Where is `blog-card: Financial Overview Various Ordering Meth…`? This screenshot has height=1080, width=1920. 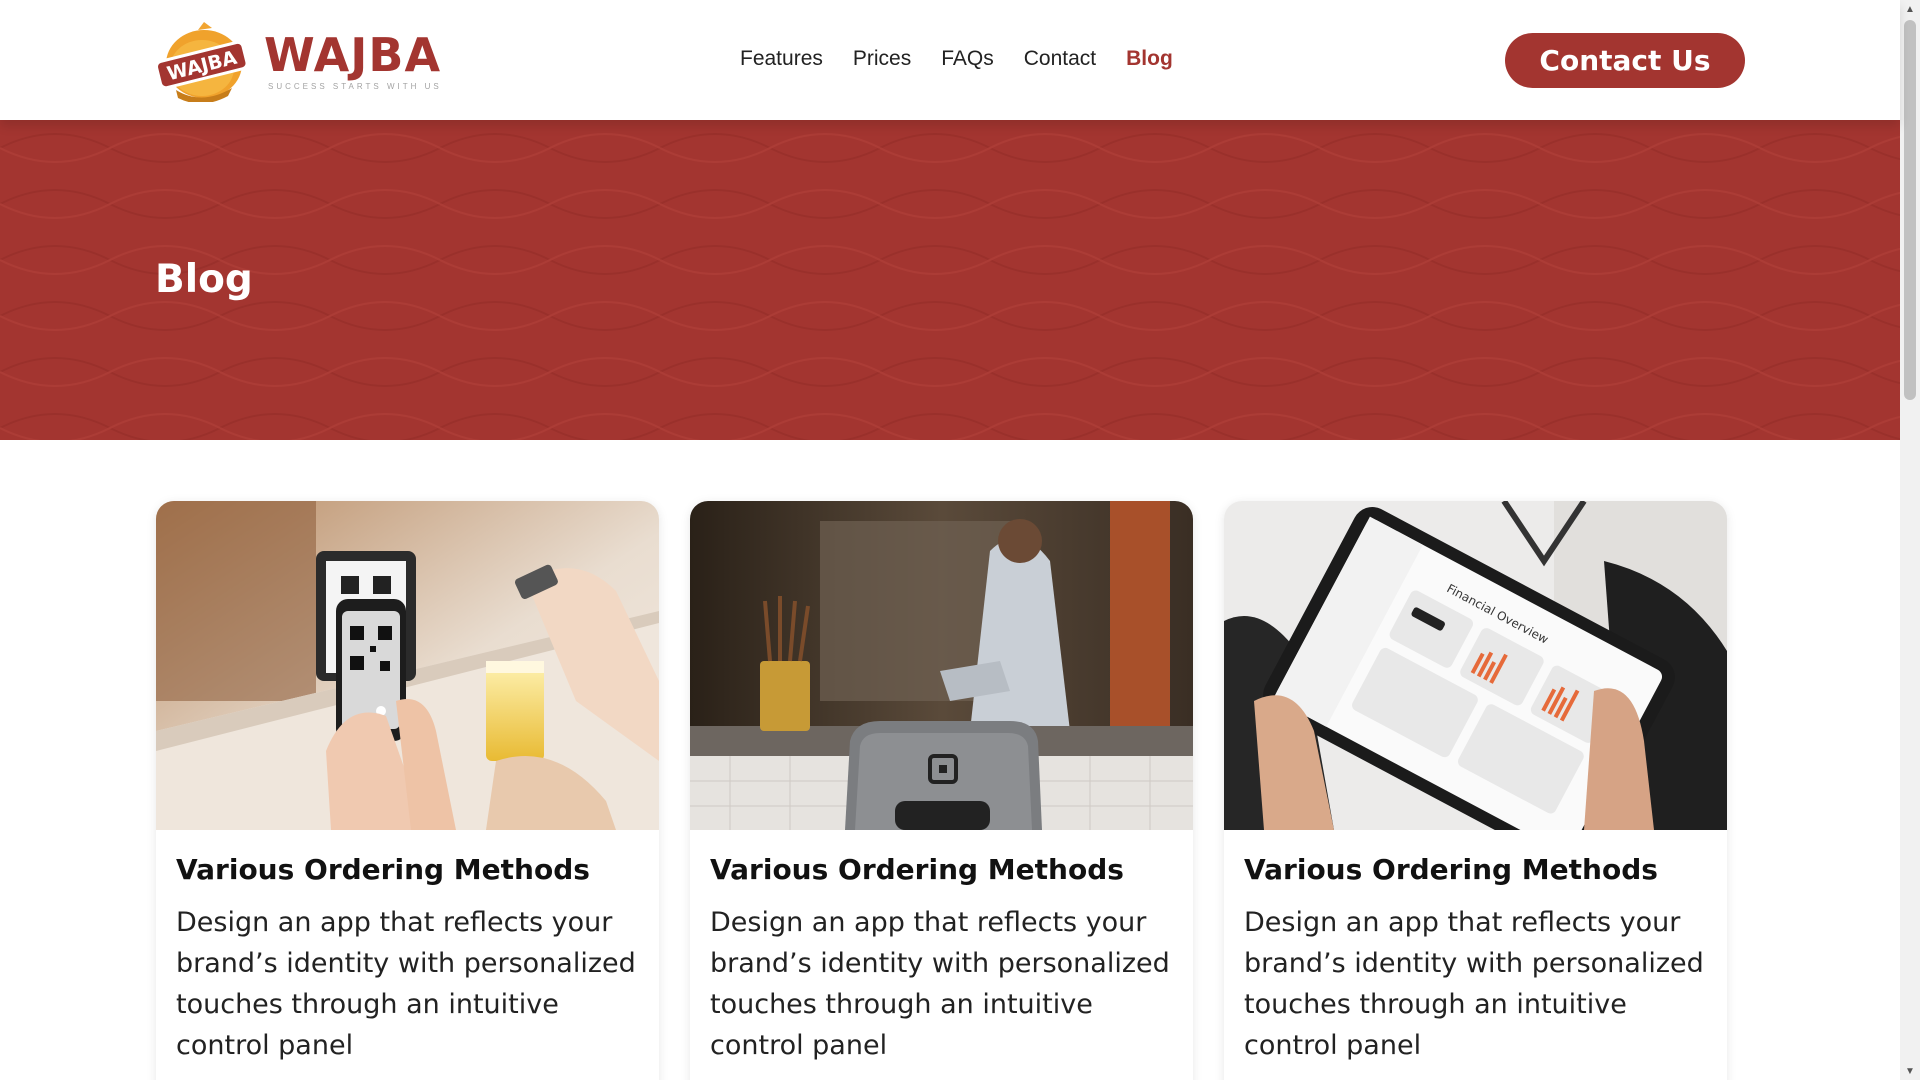
blog-card: Financial Overview Various Ordering Meth… is located at coordinates (1475, 790).